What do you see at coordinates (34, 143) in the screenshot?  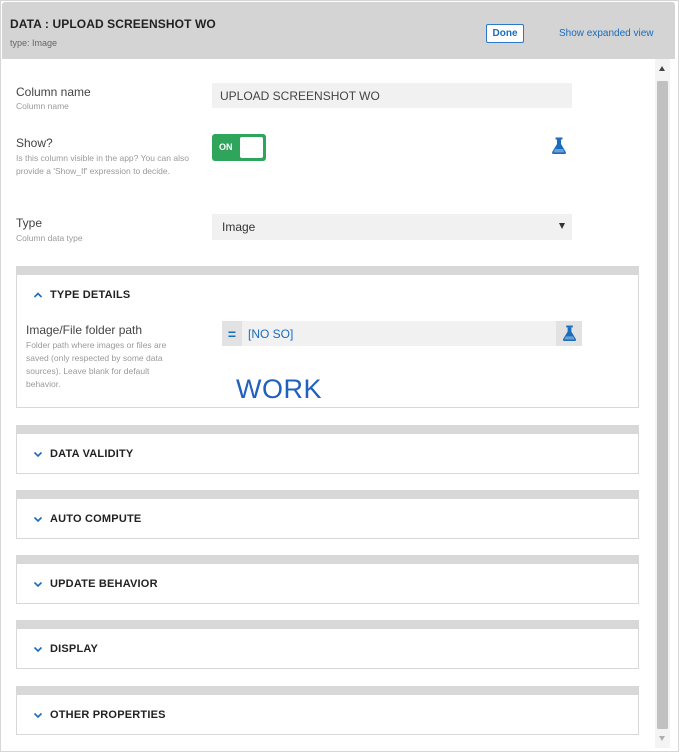 I see `show-label: Show?` at bounding box center [34, 143].